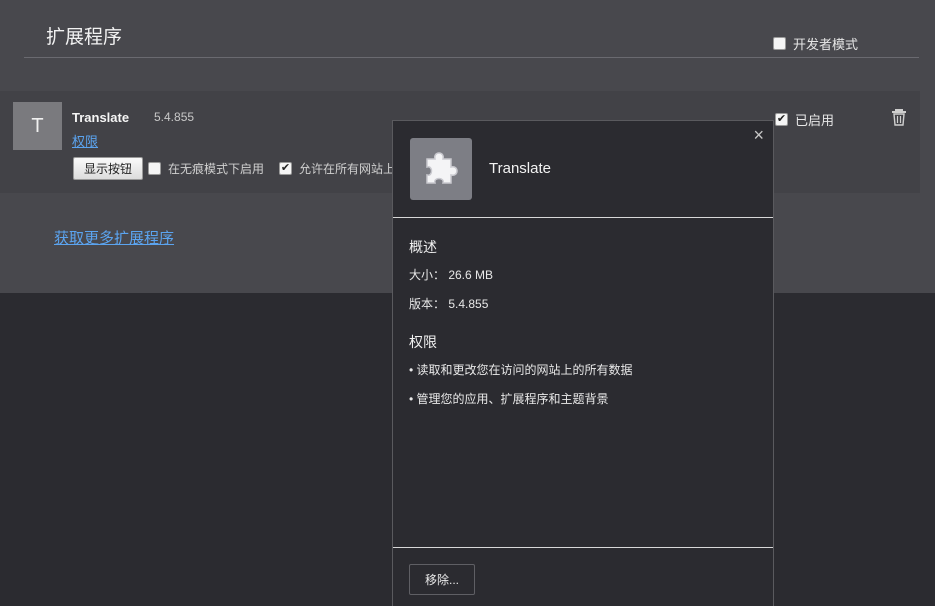 The image size is (935, 606). I want to click on version-line: 版本： 5.4.855, so click(449, 304).